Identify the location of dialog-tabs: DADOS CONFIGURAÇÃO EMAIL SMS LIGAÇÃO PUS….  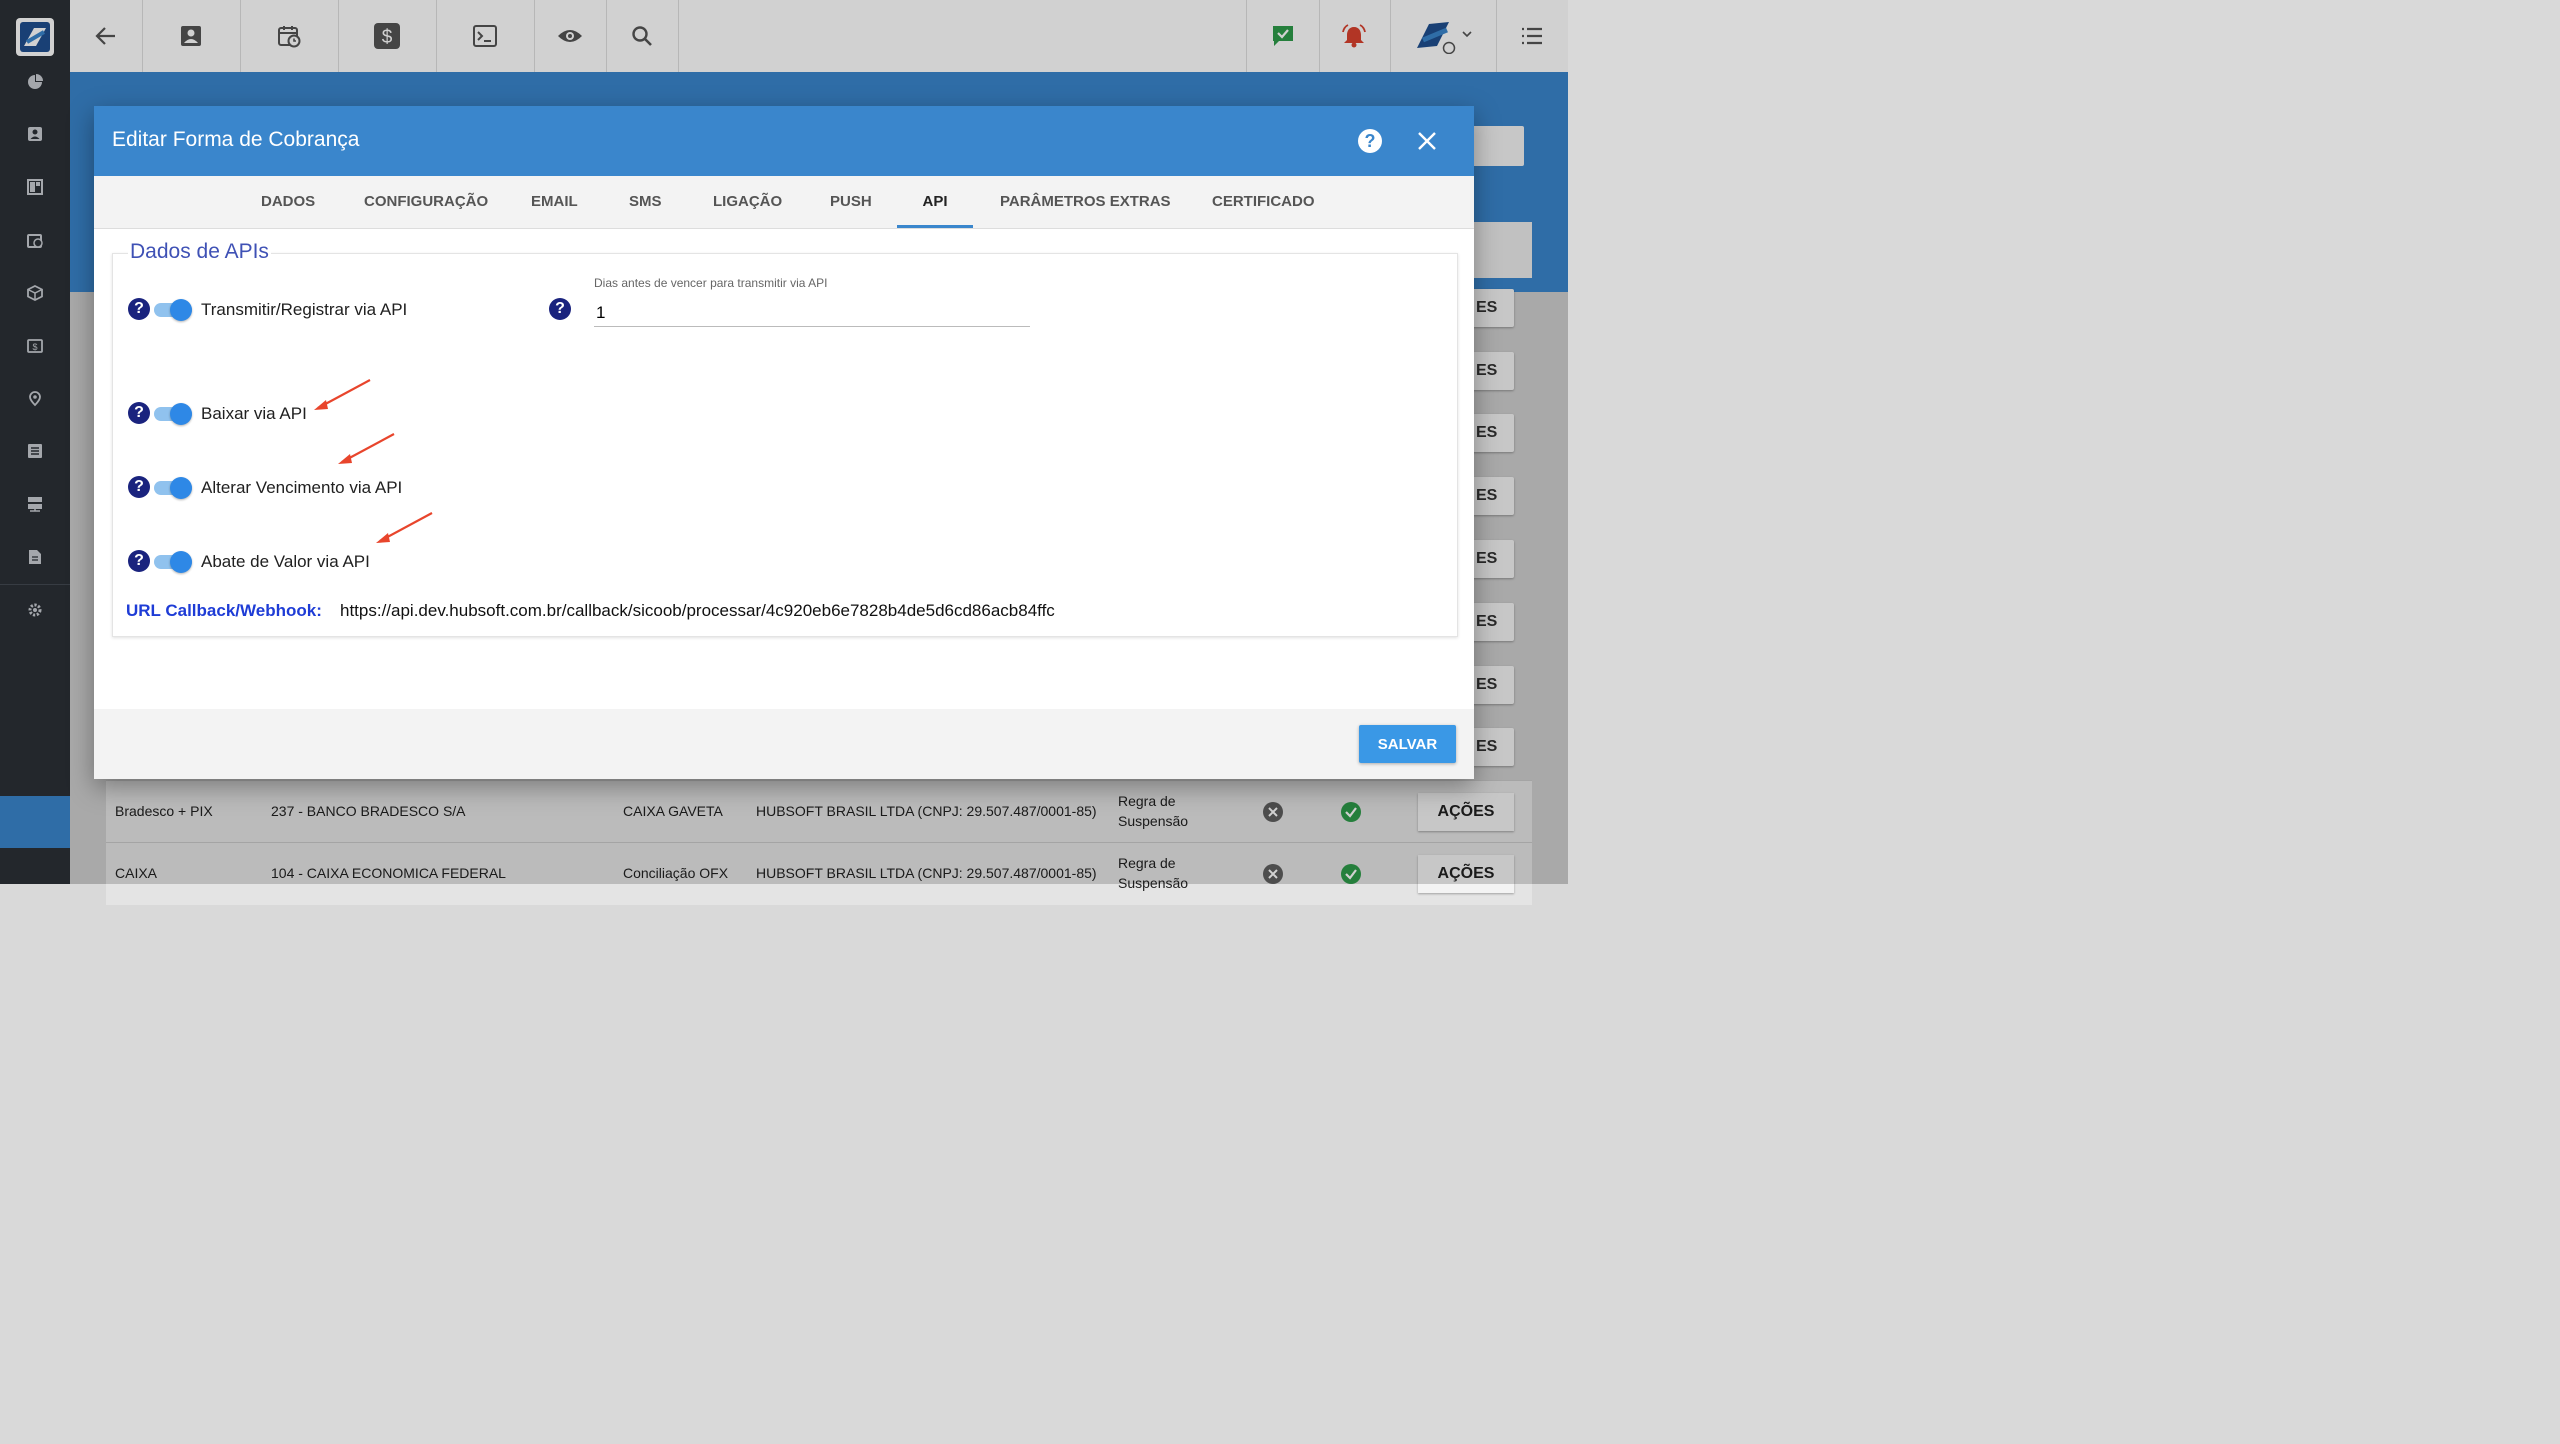
(784, 202).